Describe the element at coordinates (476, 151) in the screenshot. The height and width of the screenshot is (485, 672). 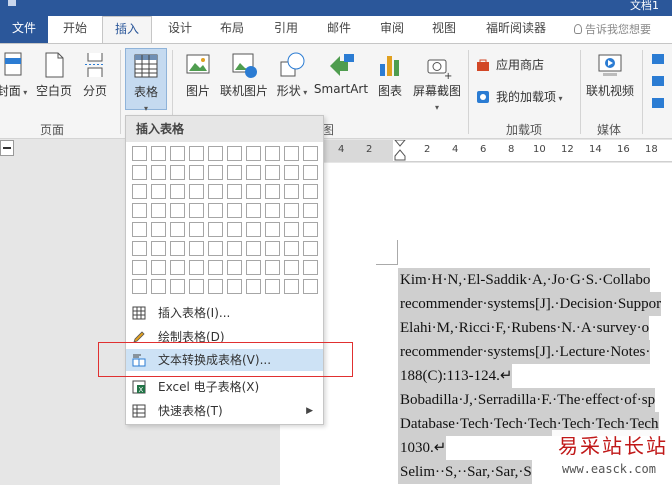
I see `horizontal-ruler: 4 2 2 4 6 8 10 12 14 16 18` at that location.